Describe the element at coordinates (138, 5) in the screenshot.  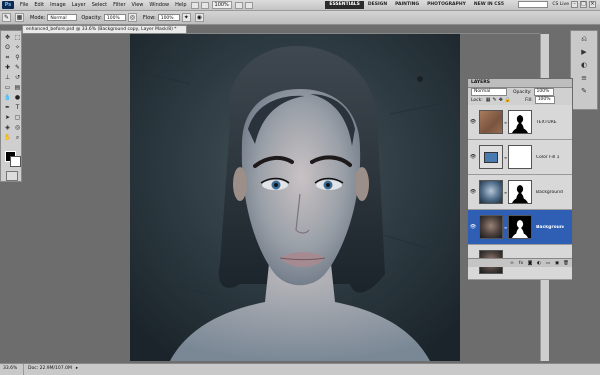
I see `menu-view: View` at that location.